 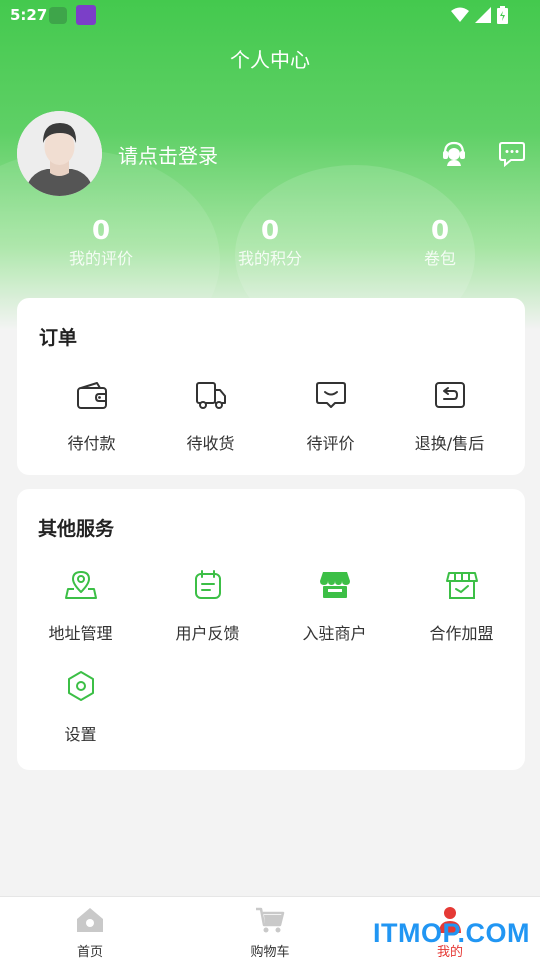 What do you see at coordinates (210, 416) in the screenshot?
I see `order-pending-receipt: 待收货` at bounding box center [210, 416].